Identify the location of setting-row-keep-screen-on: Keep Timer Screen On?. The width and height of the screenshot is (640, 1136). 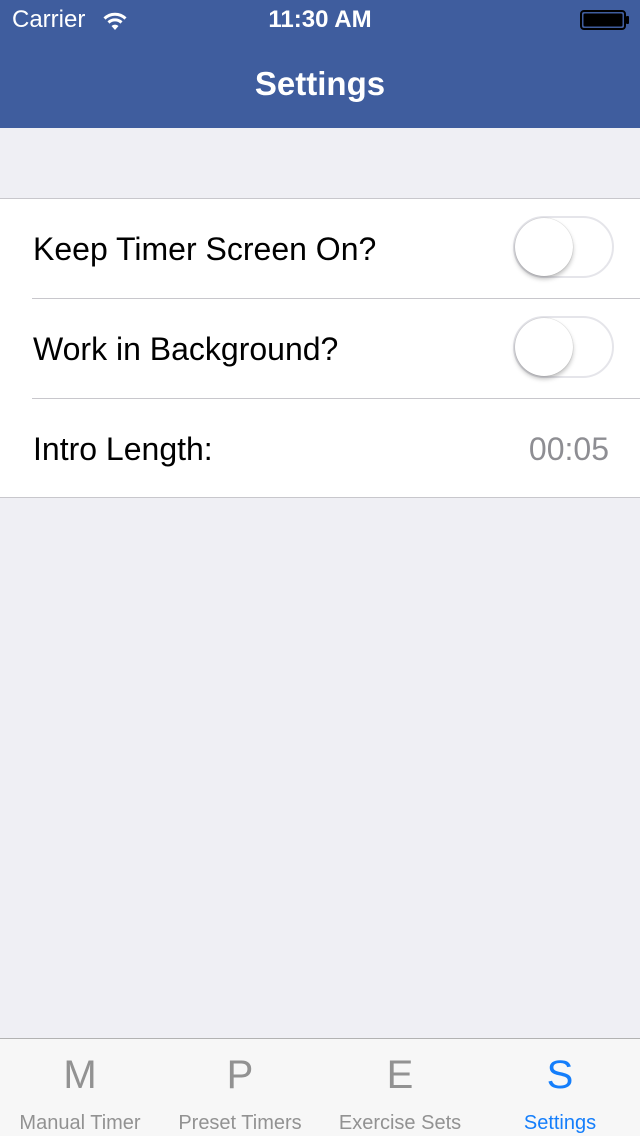
(320, 249).